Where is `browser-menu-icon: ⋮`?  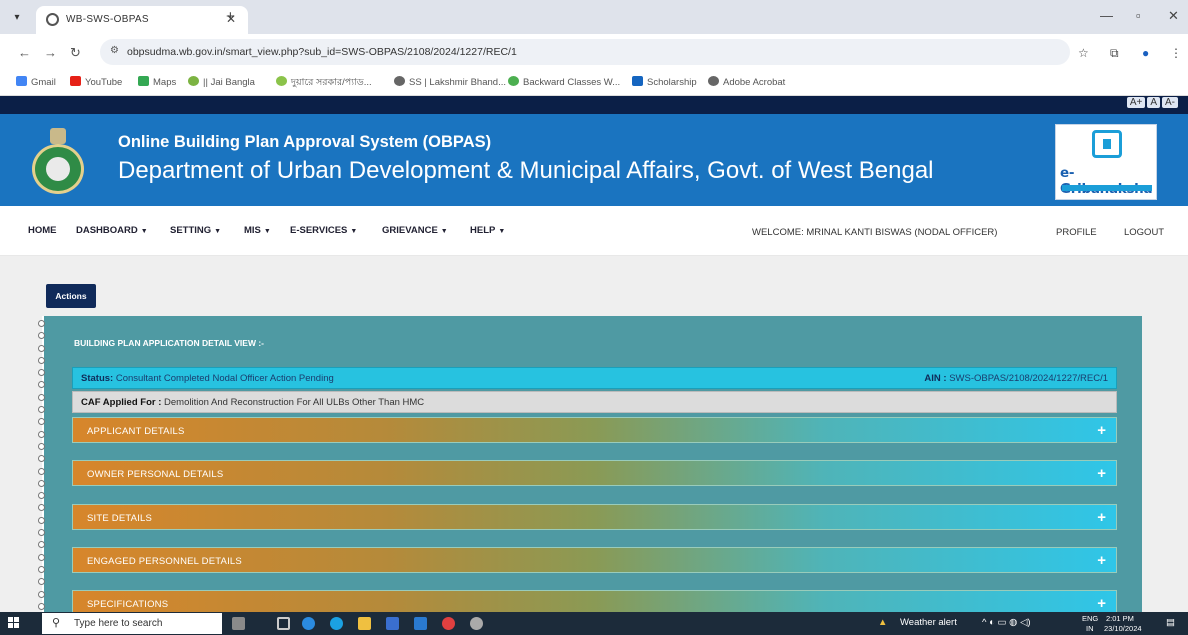 browser-menu-icon: ⋮ is located at coordinates (1176, 53).